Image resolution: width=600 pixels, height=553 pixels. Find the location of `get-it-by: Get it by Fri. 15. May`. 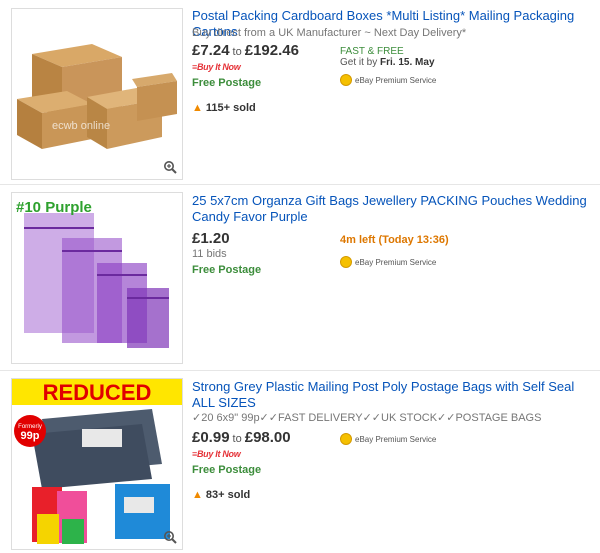

get-it-by: Get it by Fri. 15. May is located at coordinates (388, 62).